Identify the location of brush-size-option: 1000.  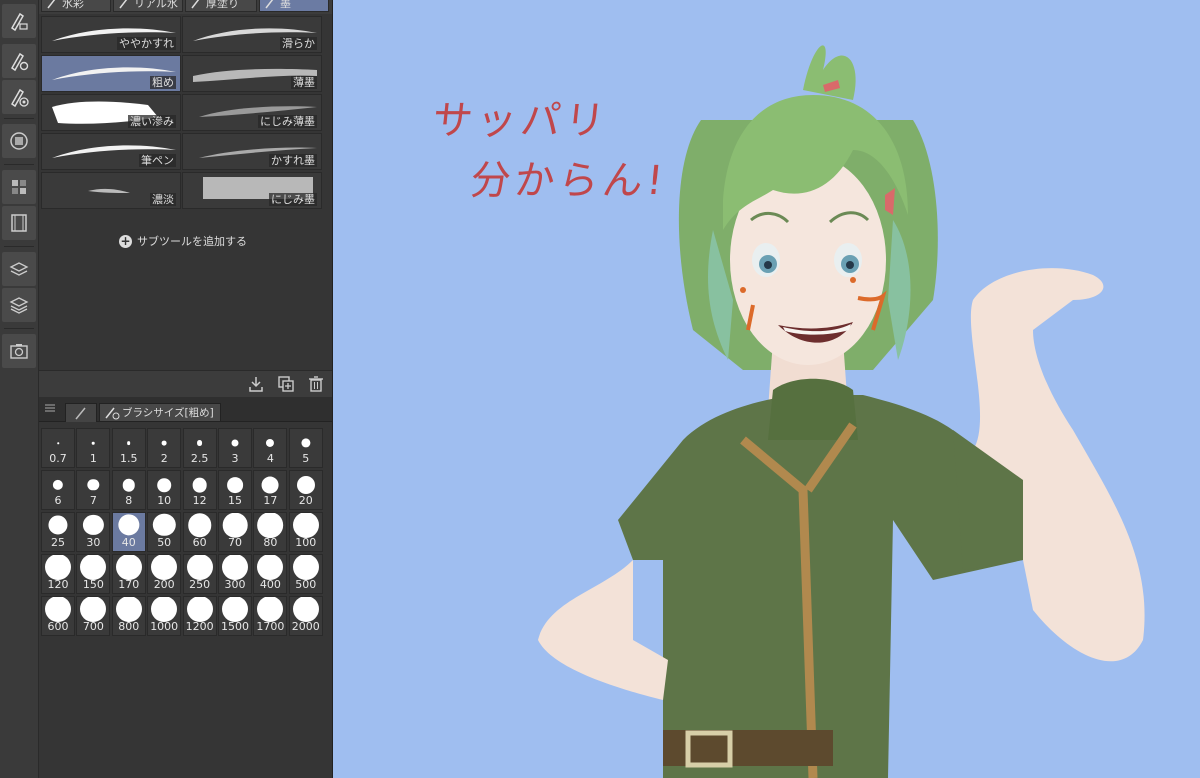
(164, 616).